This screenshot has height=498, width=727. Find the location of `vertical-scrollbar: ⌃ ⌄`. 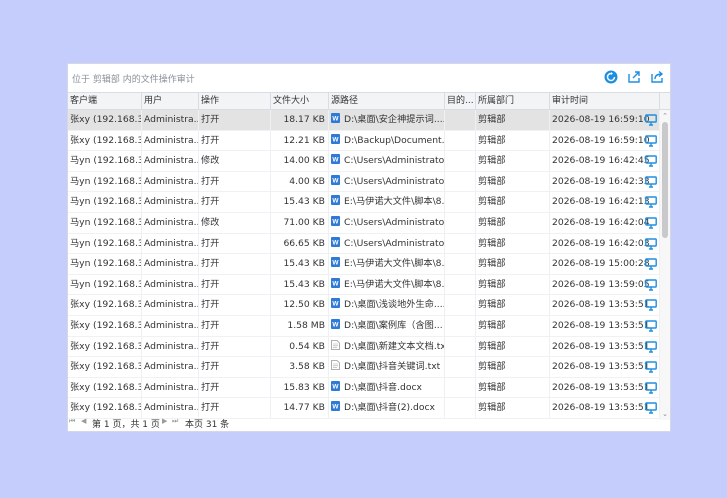

vertical-scrollbar: ⌃ ⌄ is located at coordinates (665, 265).